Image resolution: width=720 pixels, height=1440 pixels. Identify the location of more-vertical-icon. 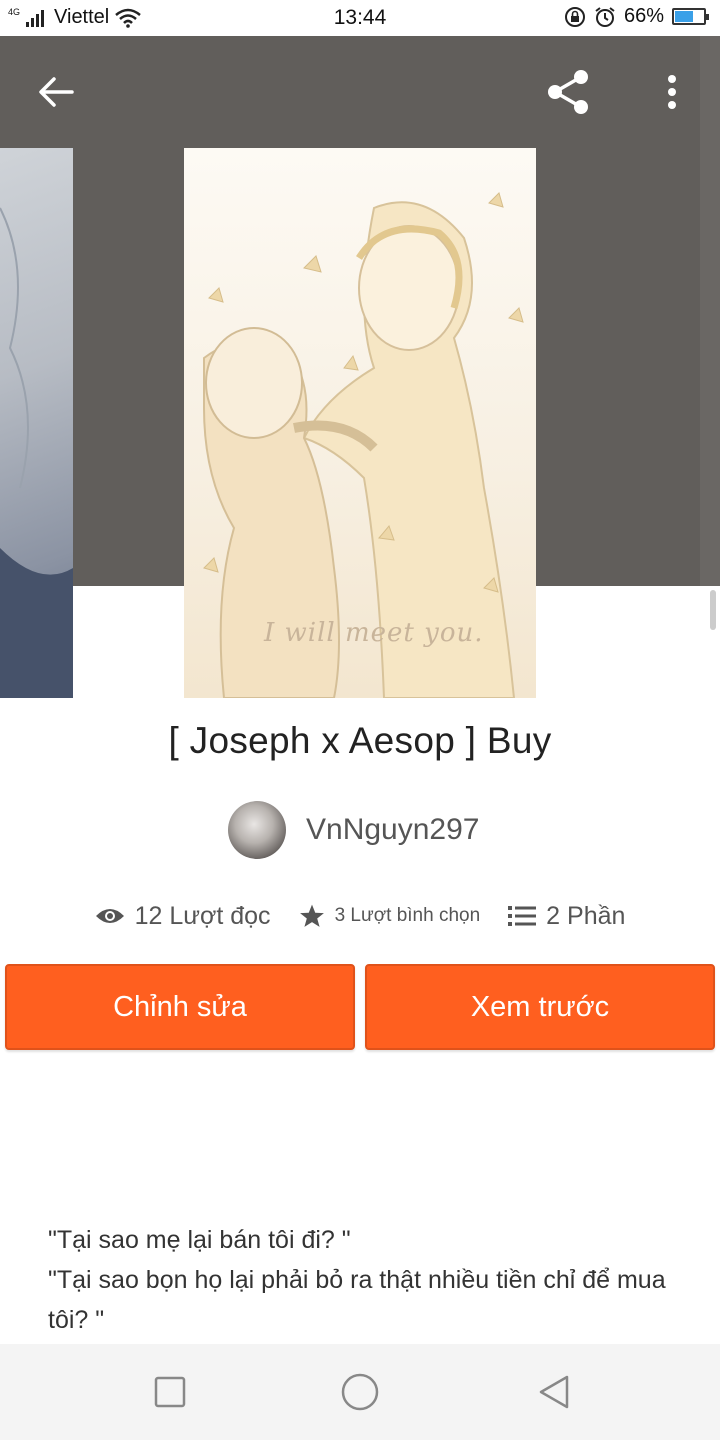
(672, 92).